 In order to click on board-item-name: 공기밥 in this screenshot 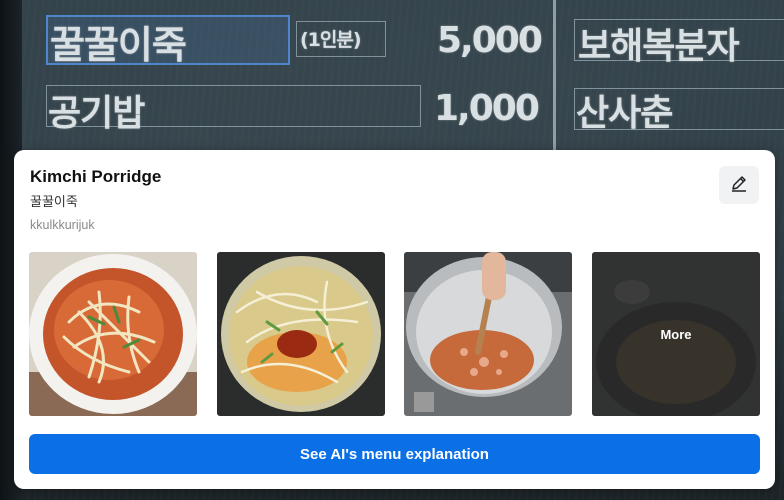, I will do `click(96, 113)`.